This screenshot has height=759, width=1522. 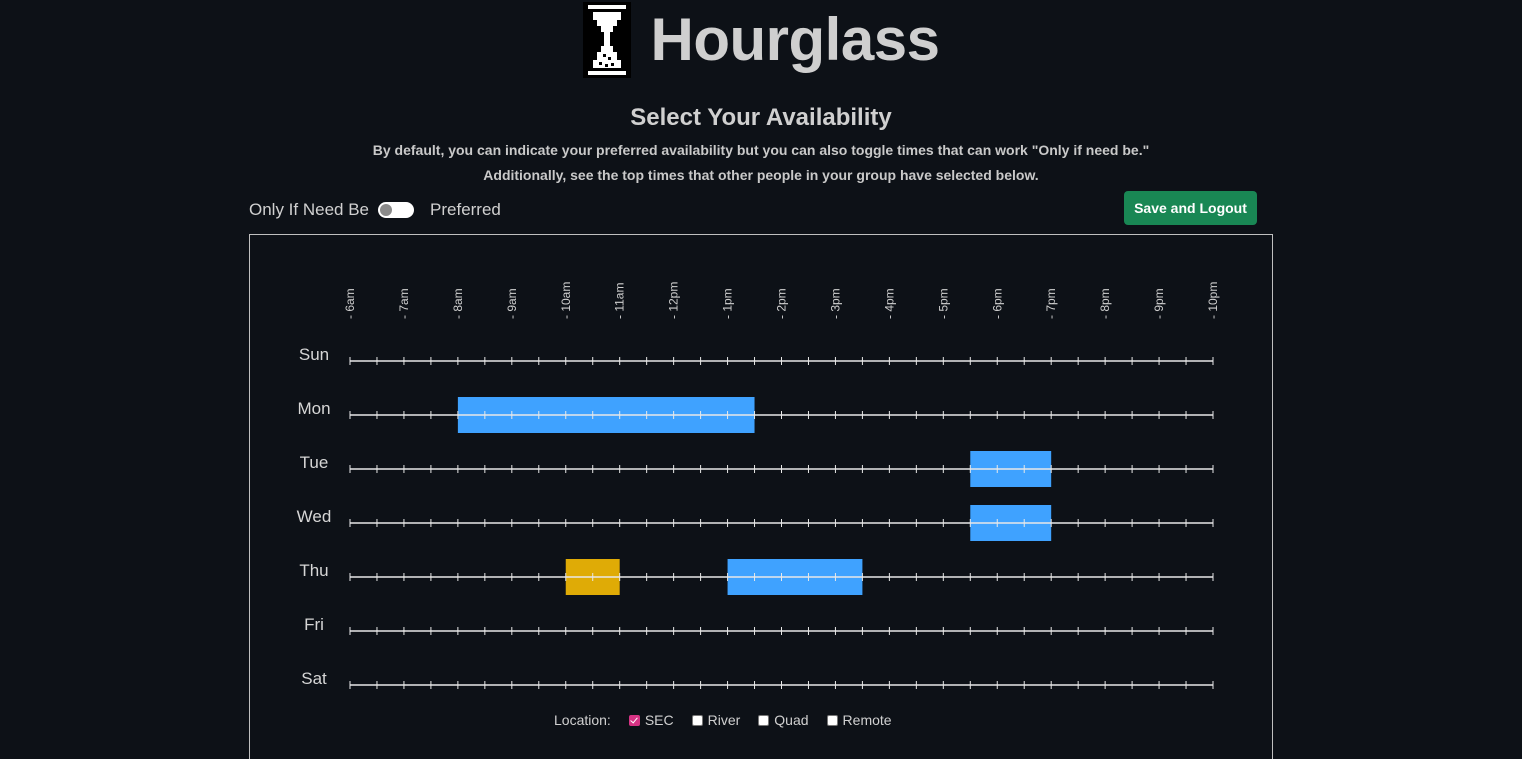 What do you see at coordinates (375, 210) in the screenshot?
I see `mode-toggle-row: Only If Need Be Preferred` at bounding box center [375, 210].